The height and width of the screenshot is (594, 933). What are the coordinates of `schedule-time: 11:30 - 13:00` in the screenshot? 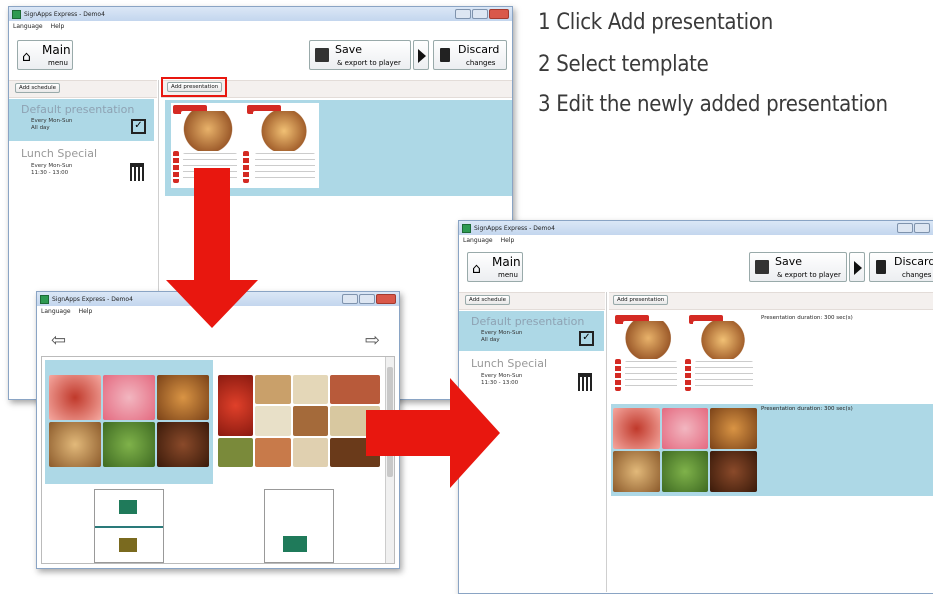 It's located at (50, 173).